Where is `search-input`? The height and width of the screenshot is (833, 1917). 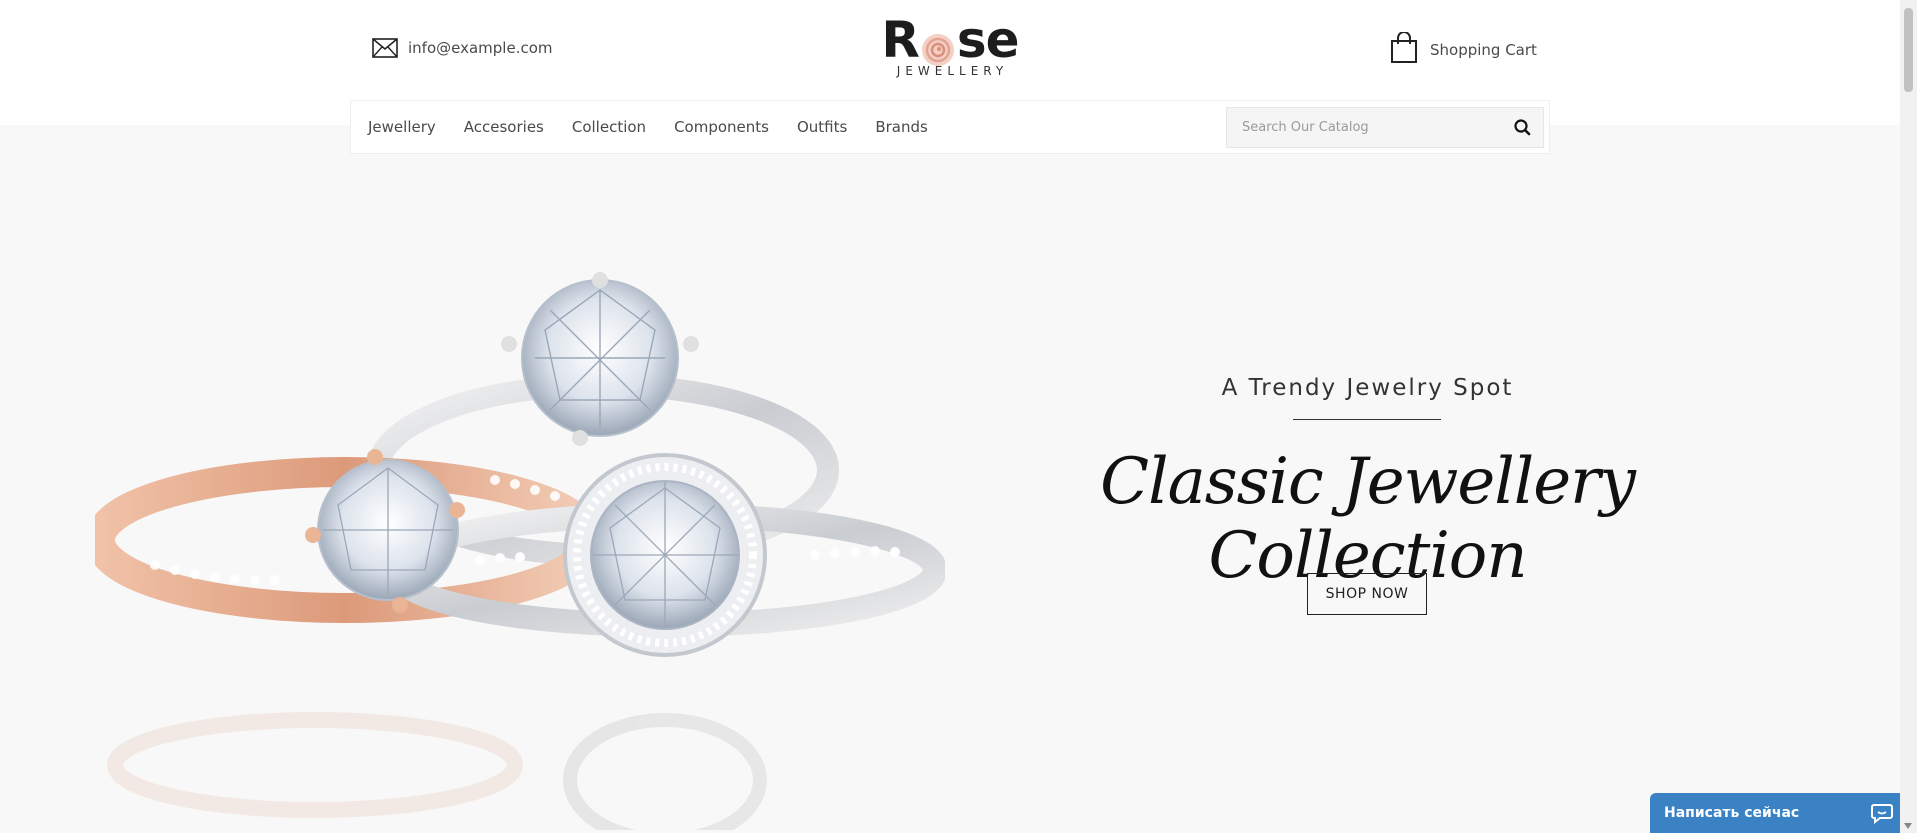
search-input is located at coordinates (1362, 127).